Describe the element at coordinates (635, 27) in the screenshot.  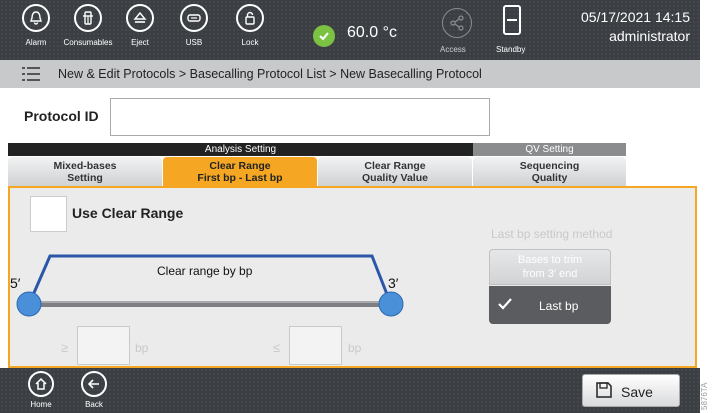
I see `datetime-display: 05/17/2021 14:15 administrator` at that location.